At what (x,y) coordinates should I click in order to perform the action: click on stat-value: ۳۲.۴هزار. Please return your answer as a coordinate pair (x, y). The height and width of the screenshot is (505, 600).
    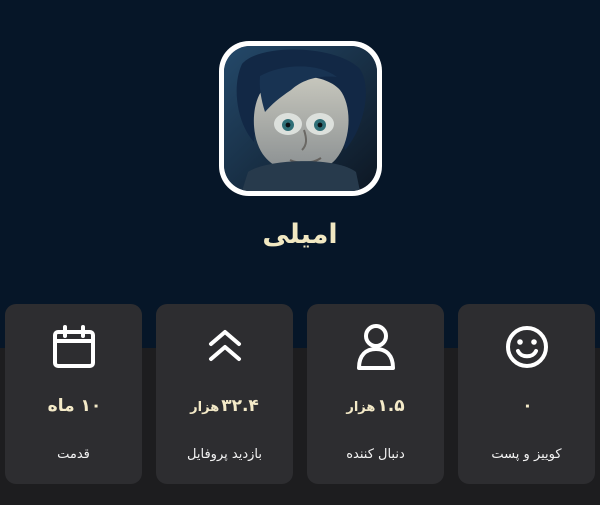
    Looking at the image, I should click on (224, 406).